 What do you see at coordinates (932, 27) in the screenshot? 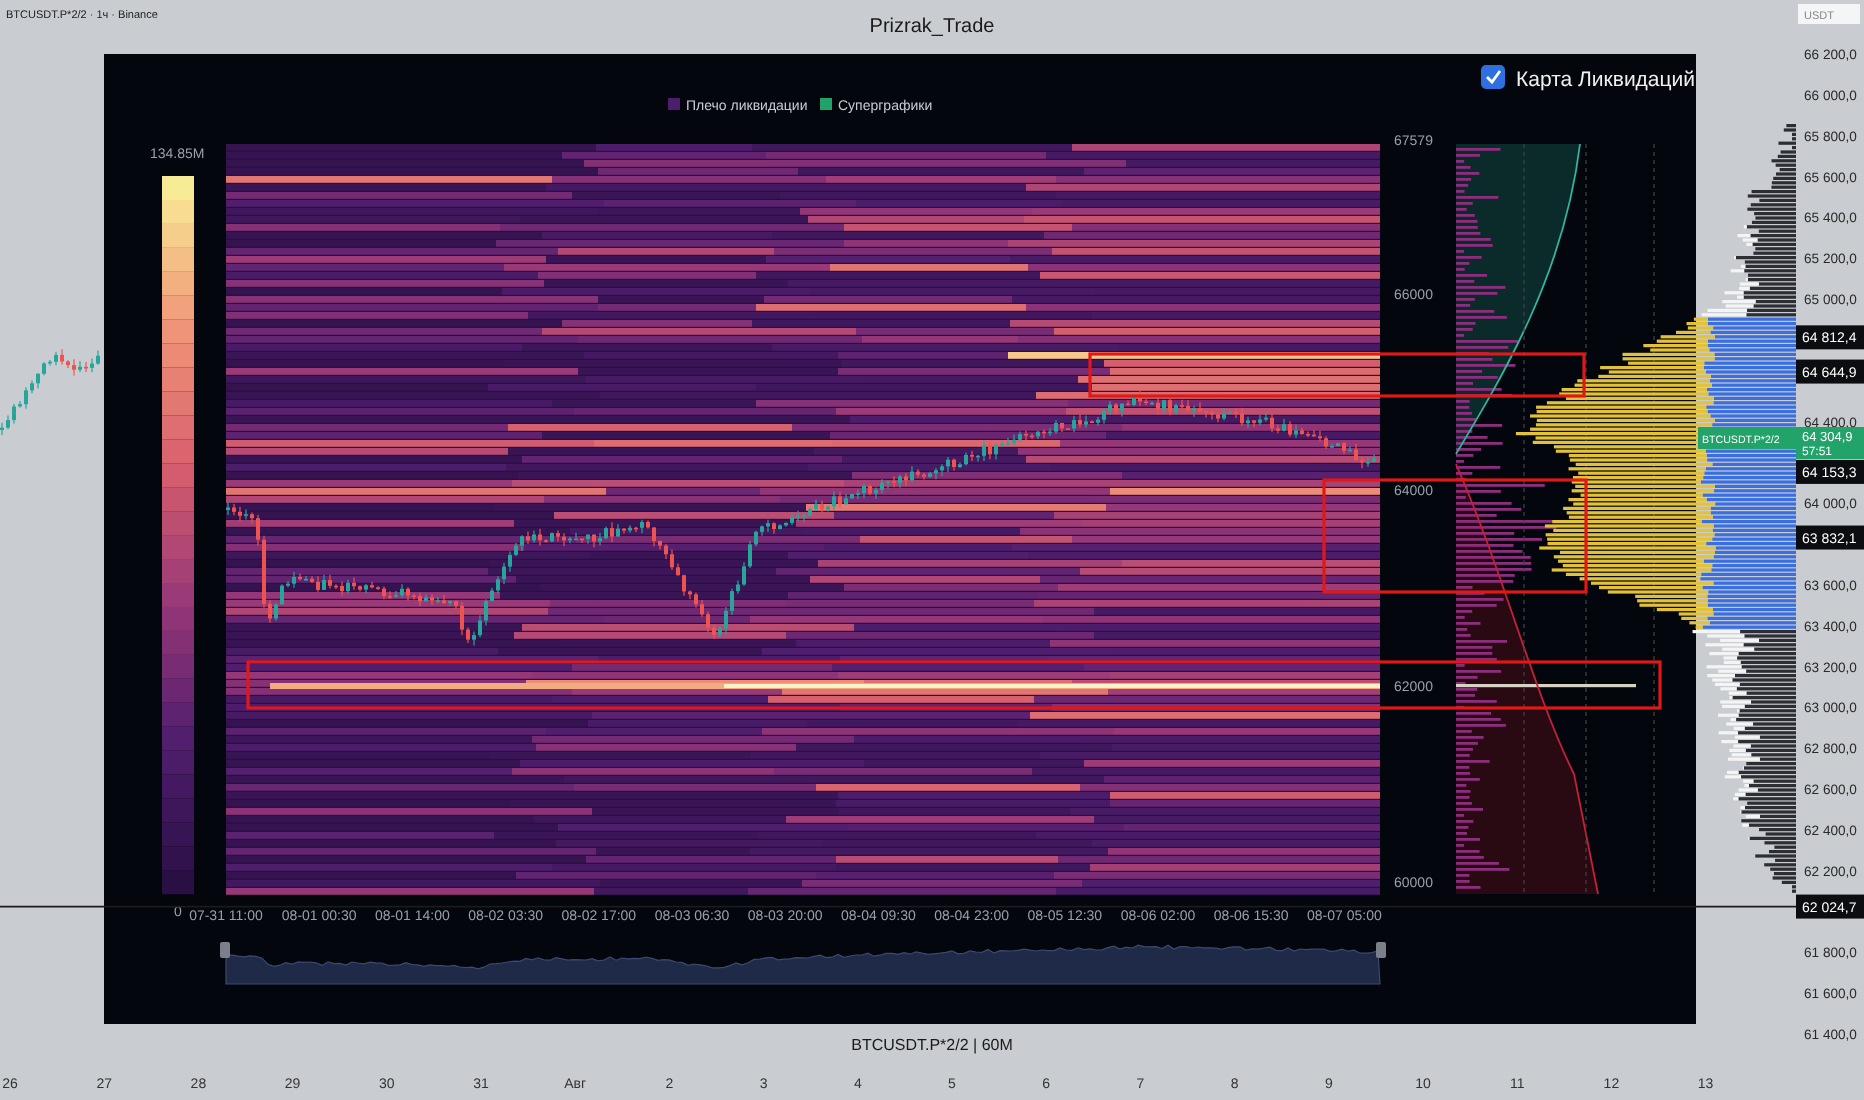
I see `chart-title: Prizrak_Trade` at bounding box center [932, 27].